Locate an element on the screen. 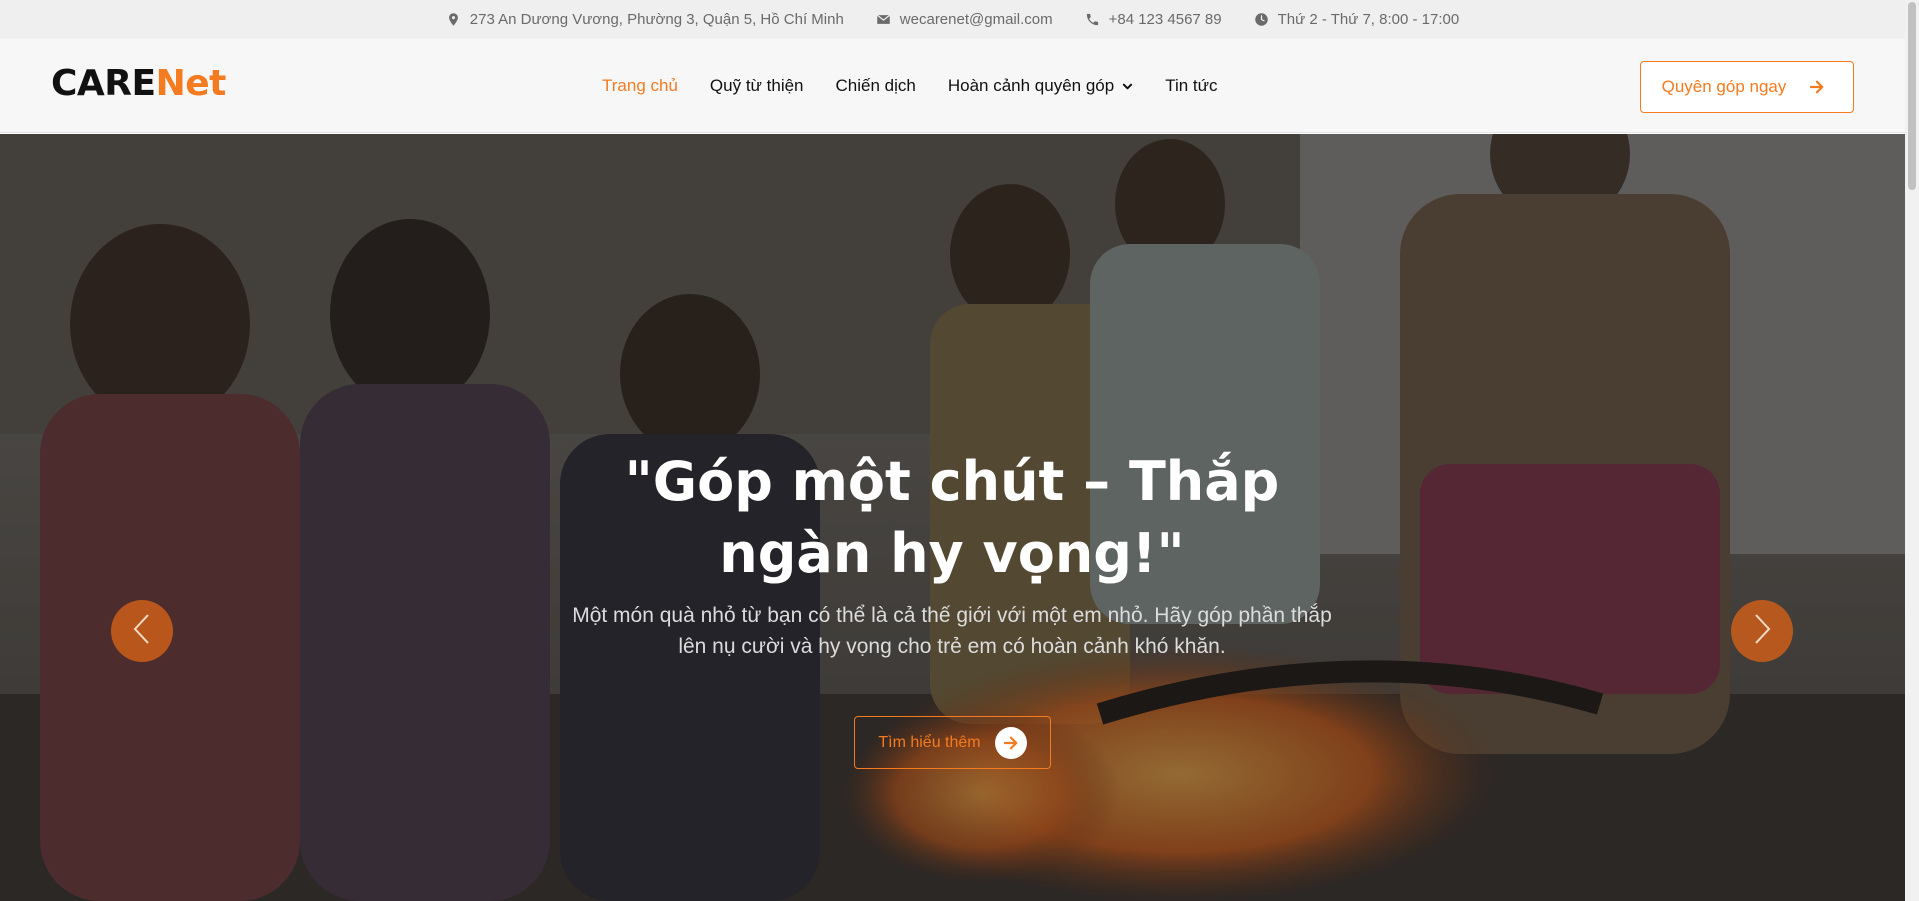 This screenshot has width=1919, height=901. email-text: wecarenet@gmail.com is located at coordinates (976, 19).